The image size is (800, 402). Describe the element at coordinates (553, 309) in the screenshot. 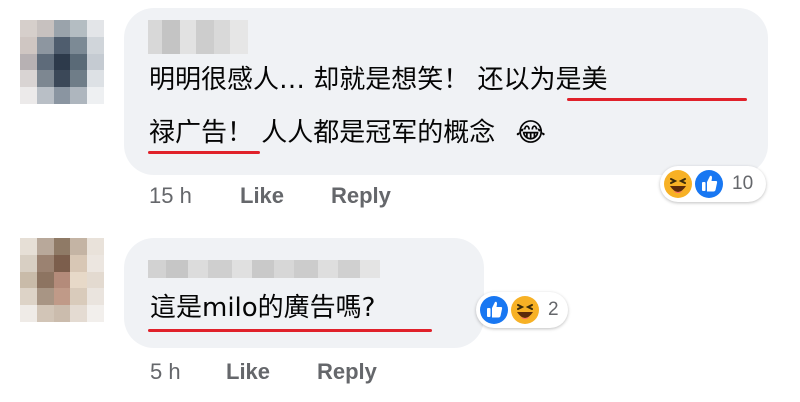

I see `reaction-count: 2` at that location.